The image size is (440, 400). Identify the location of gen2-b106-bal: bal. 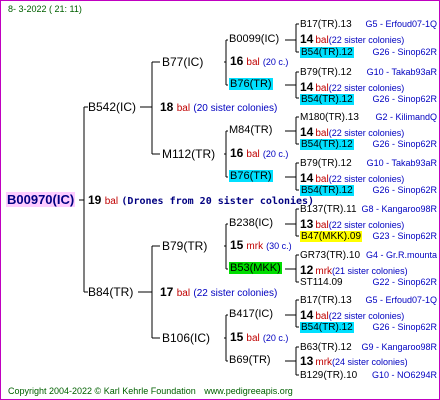
(253, 338).